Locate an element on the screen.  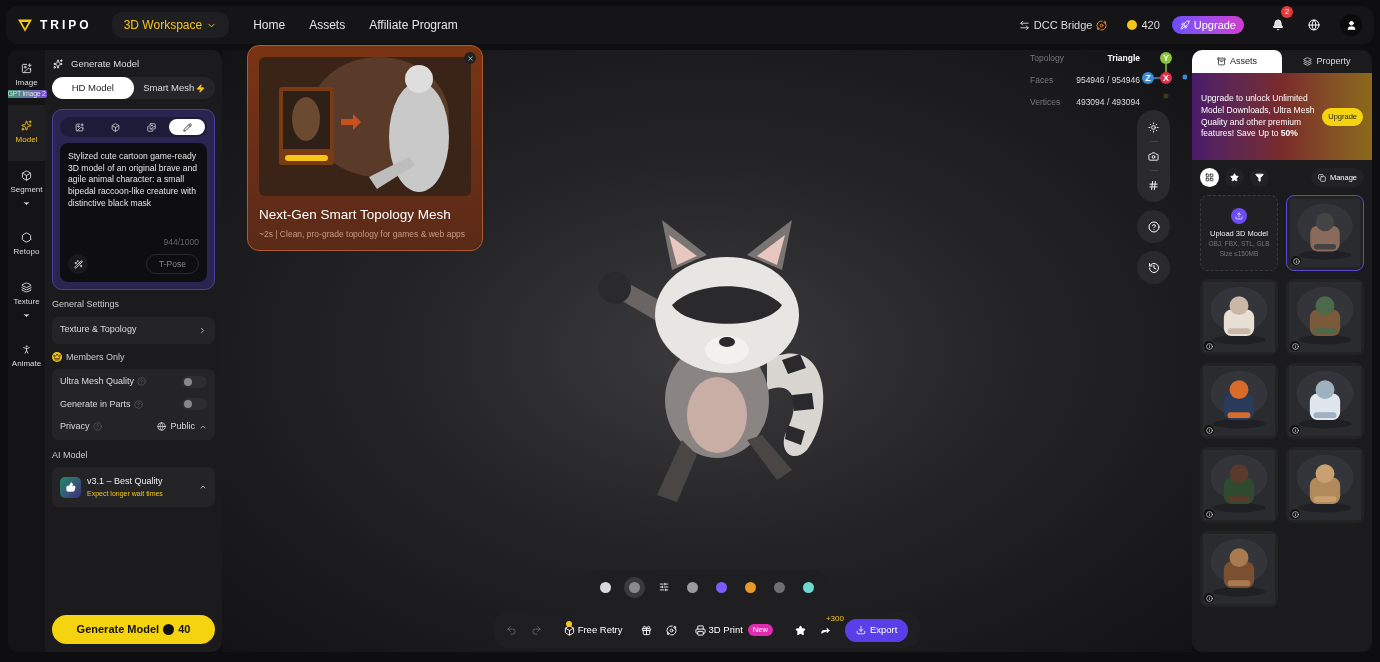
generate-model-button: Generate Model 40 is located at coordinates (133, 629).